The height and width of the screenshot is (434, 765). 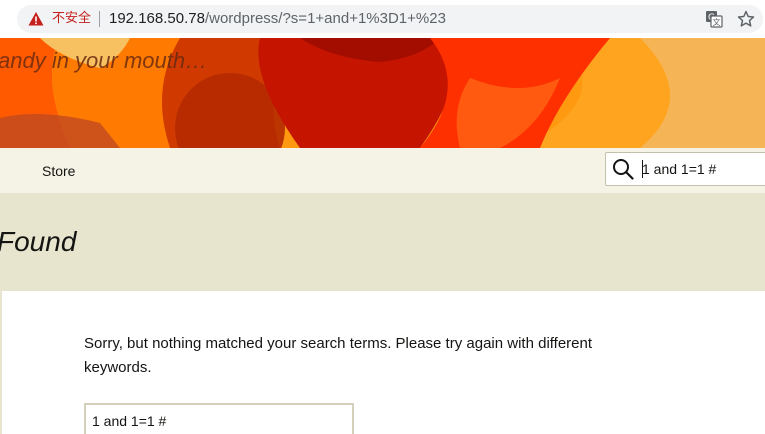 What do you see at coordinates (1, 362) in the screenshot?
I see `left-edge-divider` at bounding box center [1, 362].